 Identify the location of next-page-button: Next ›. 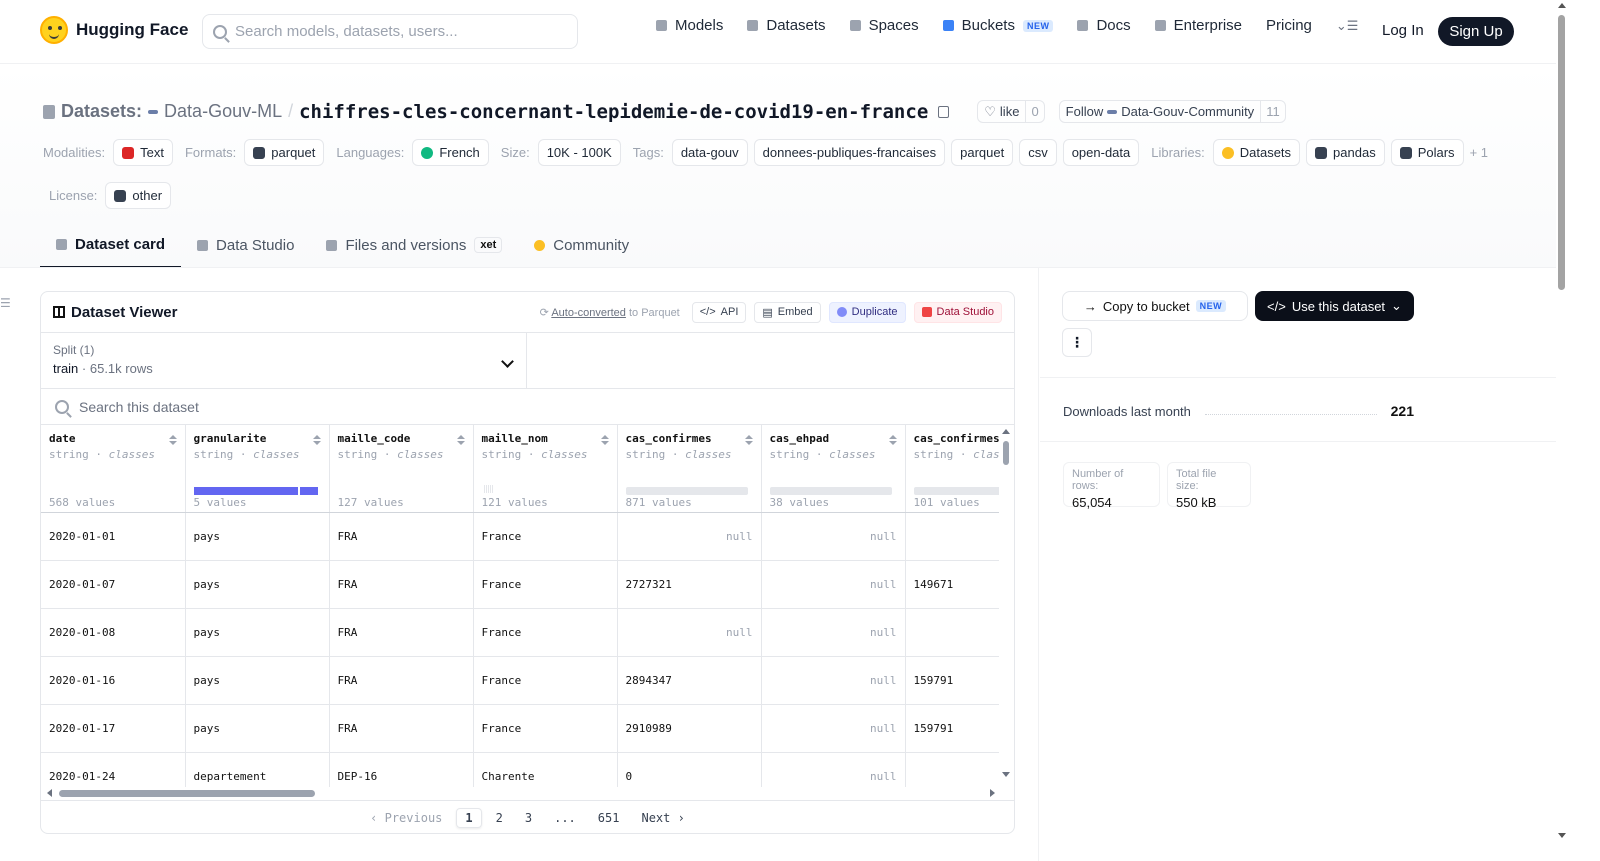
(662, 818).